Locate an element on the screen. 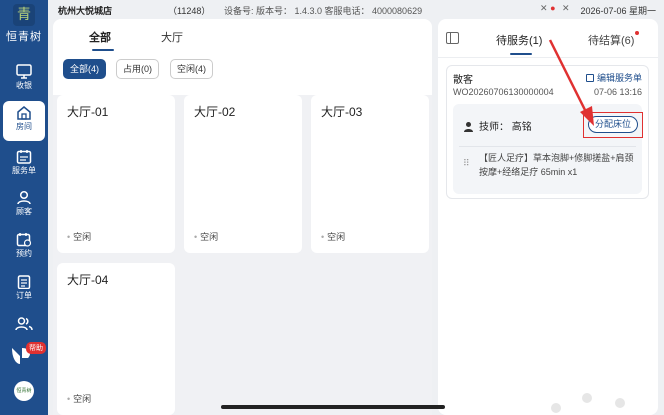 This screenshot has width=664, height=415. drag-handle-icon: ⠿ is located at coordinates (466, 163).